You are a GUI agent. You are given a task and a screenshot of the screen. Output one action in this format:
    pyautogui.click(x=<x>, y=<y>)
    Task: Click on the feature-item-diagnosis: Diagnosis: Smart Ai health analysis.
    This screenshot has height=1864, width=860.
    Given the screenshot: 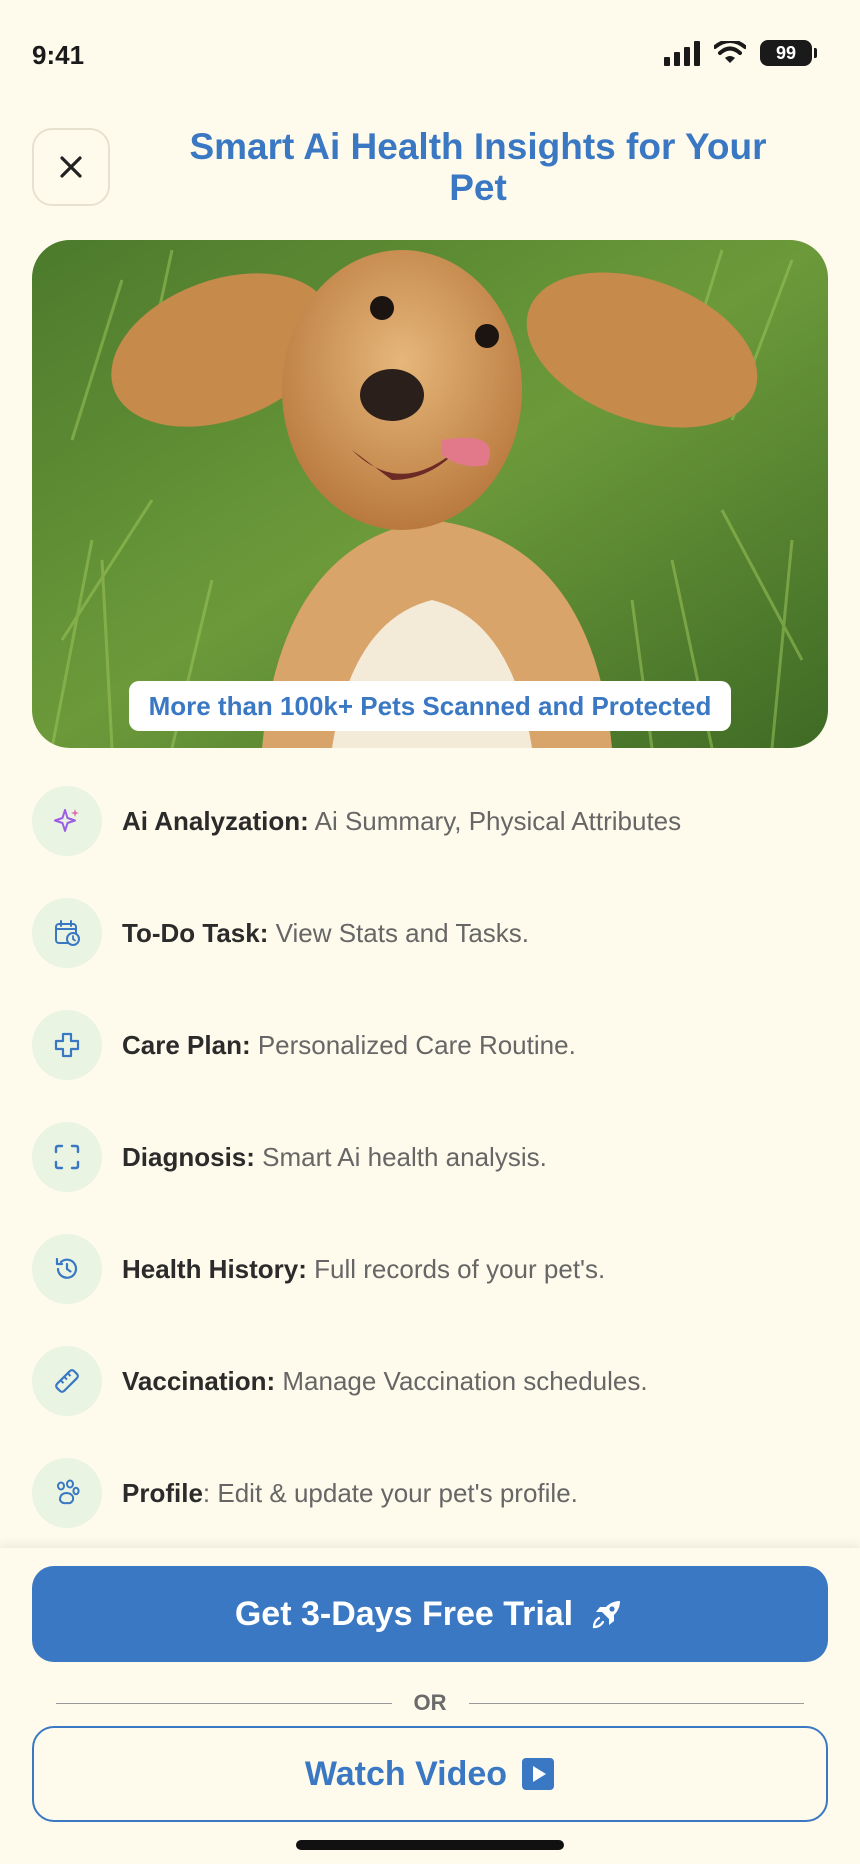 What is the action you would take?
    pyautogui.click(x=289, y=1157)
    